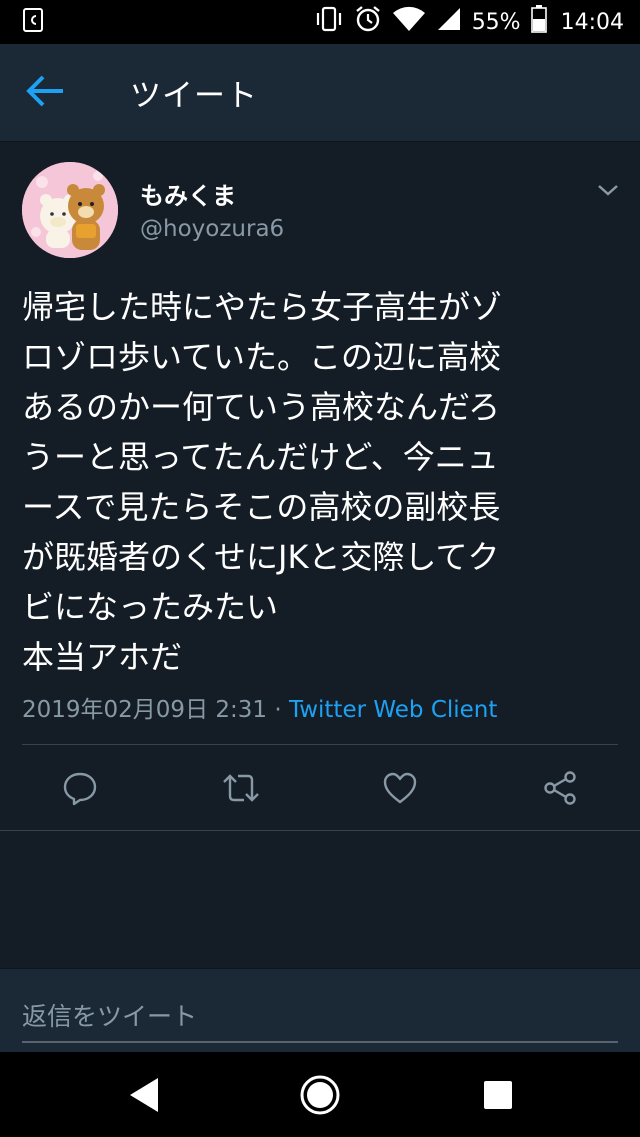  I want to click on tweet-actions, so click(320, 788).